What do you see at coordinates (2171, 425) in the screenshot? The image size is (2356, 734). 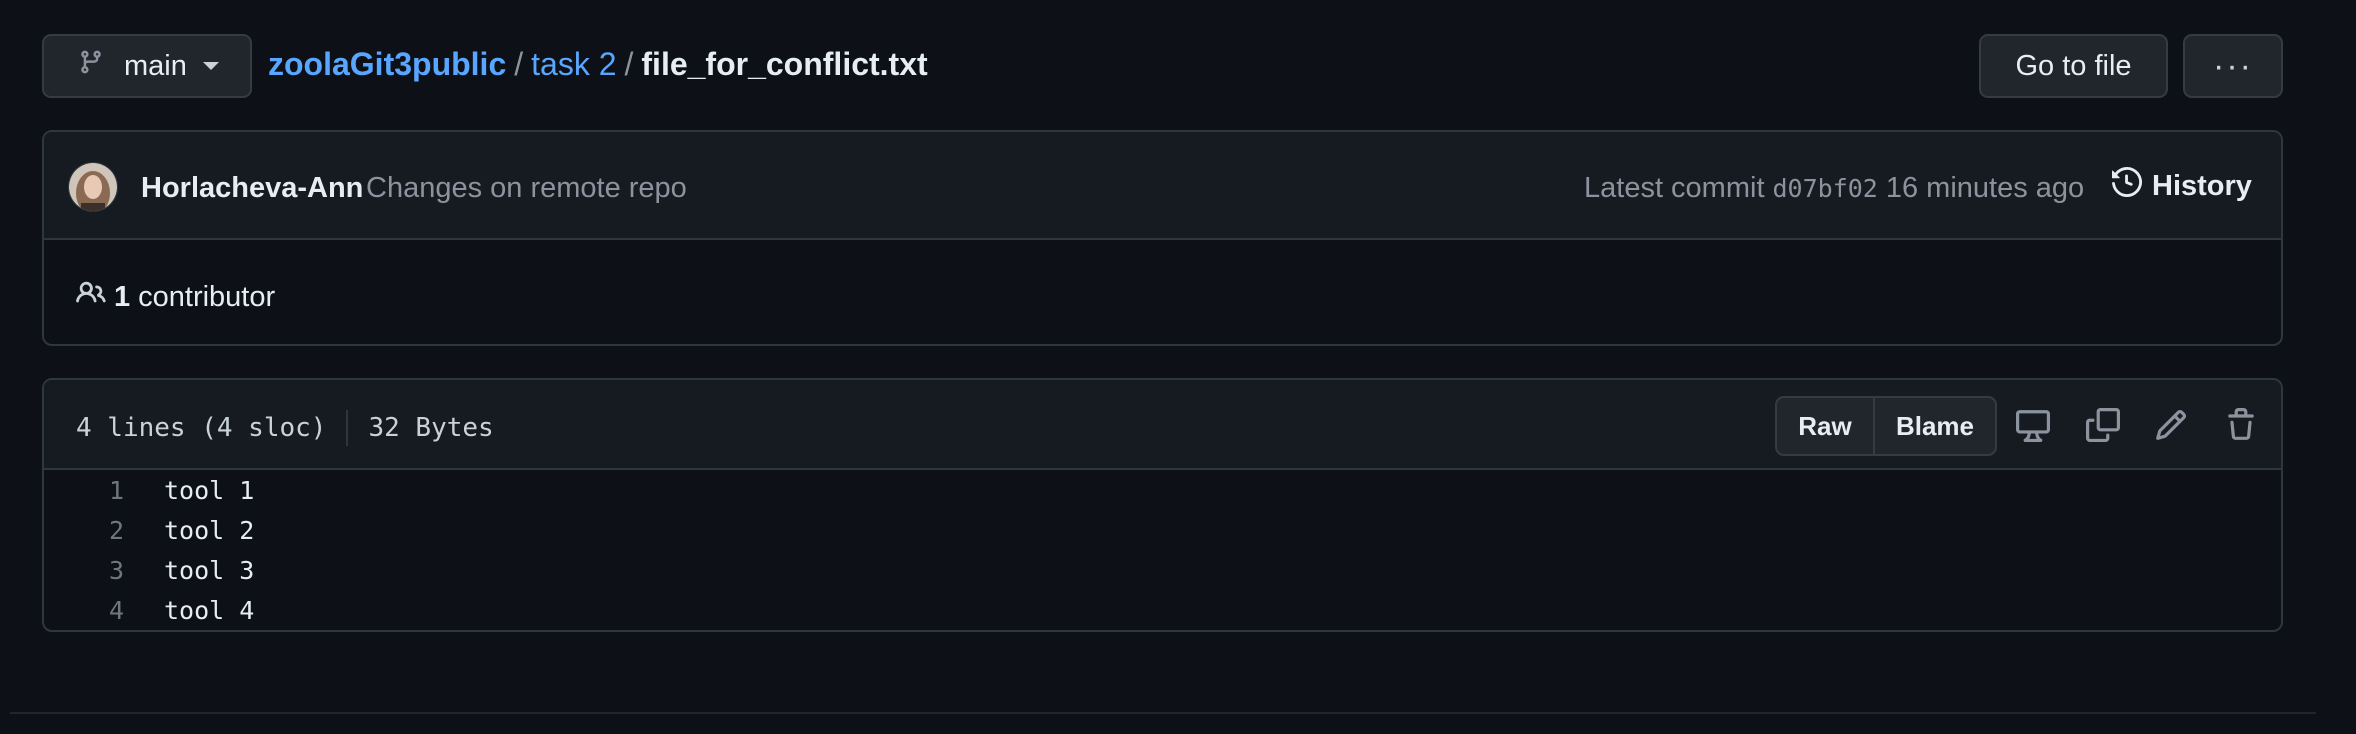 I see `pencil-icon` at bounding box center [2171, 425].